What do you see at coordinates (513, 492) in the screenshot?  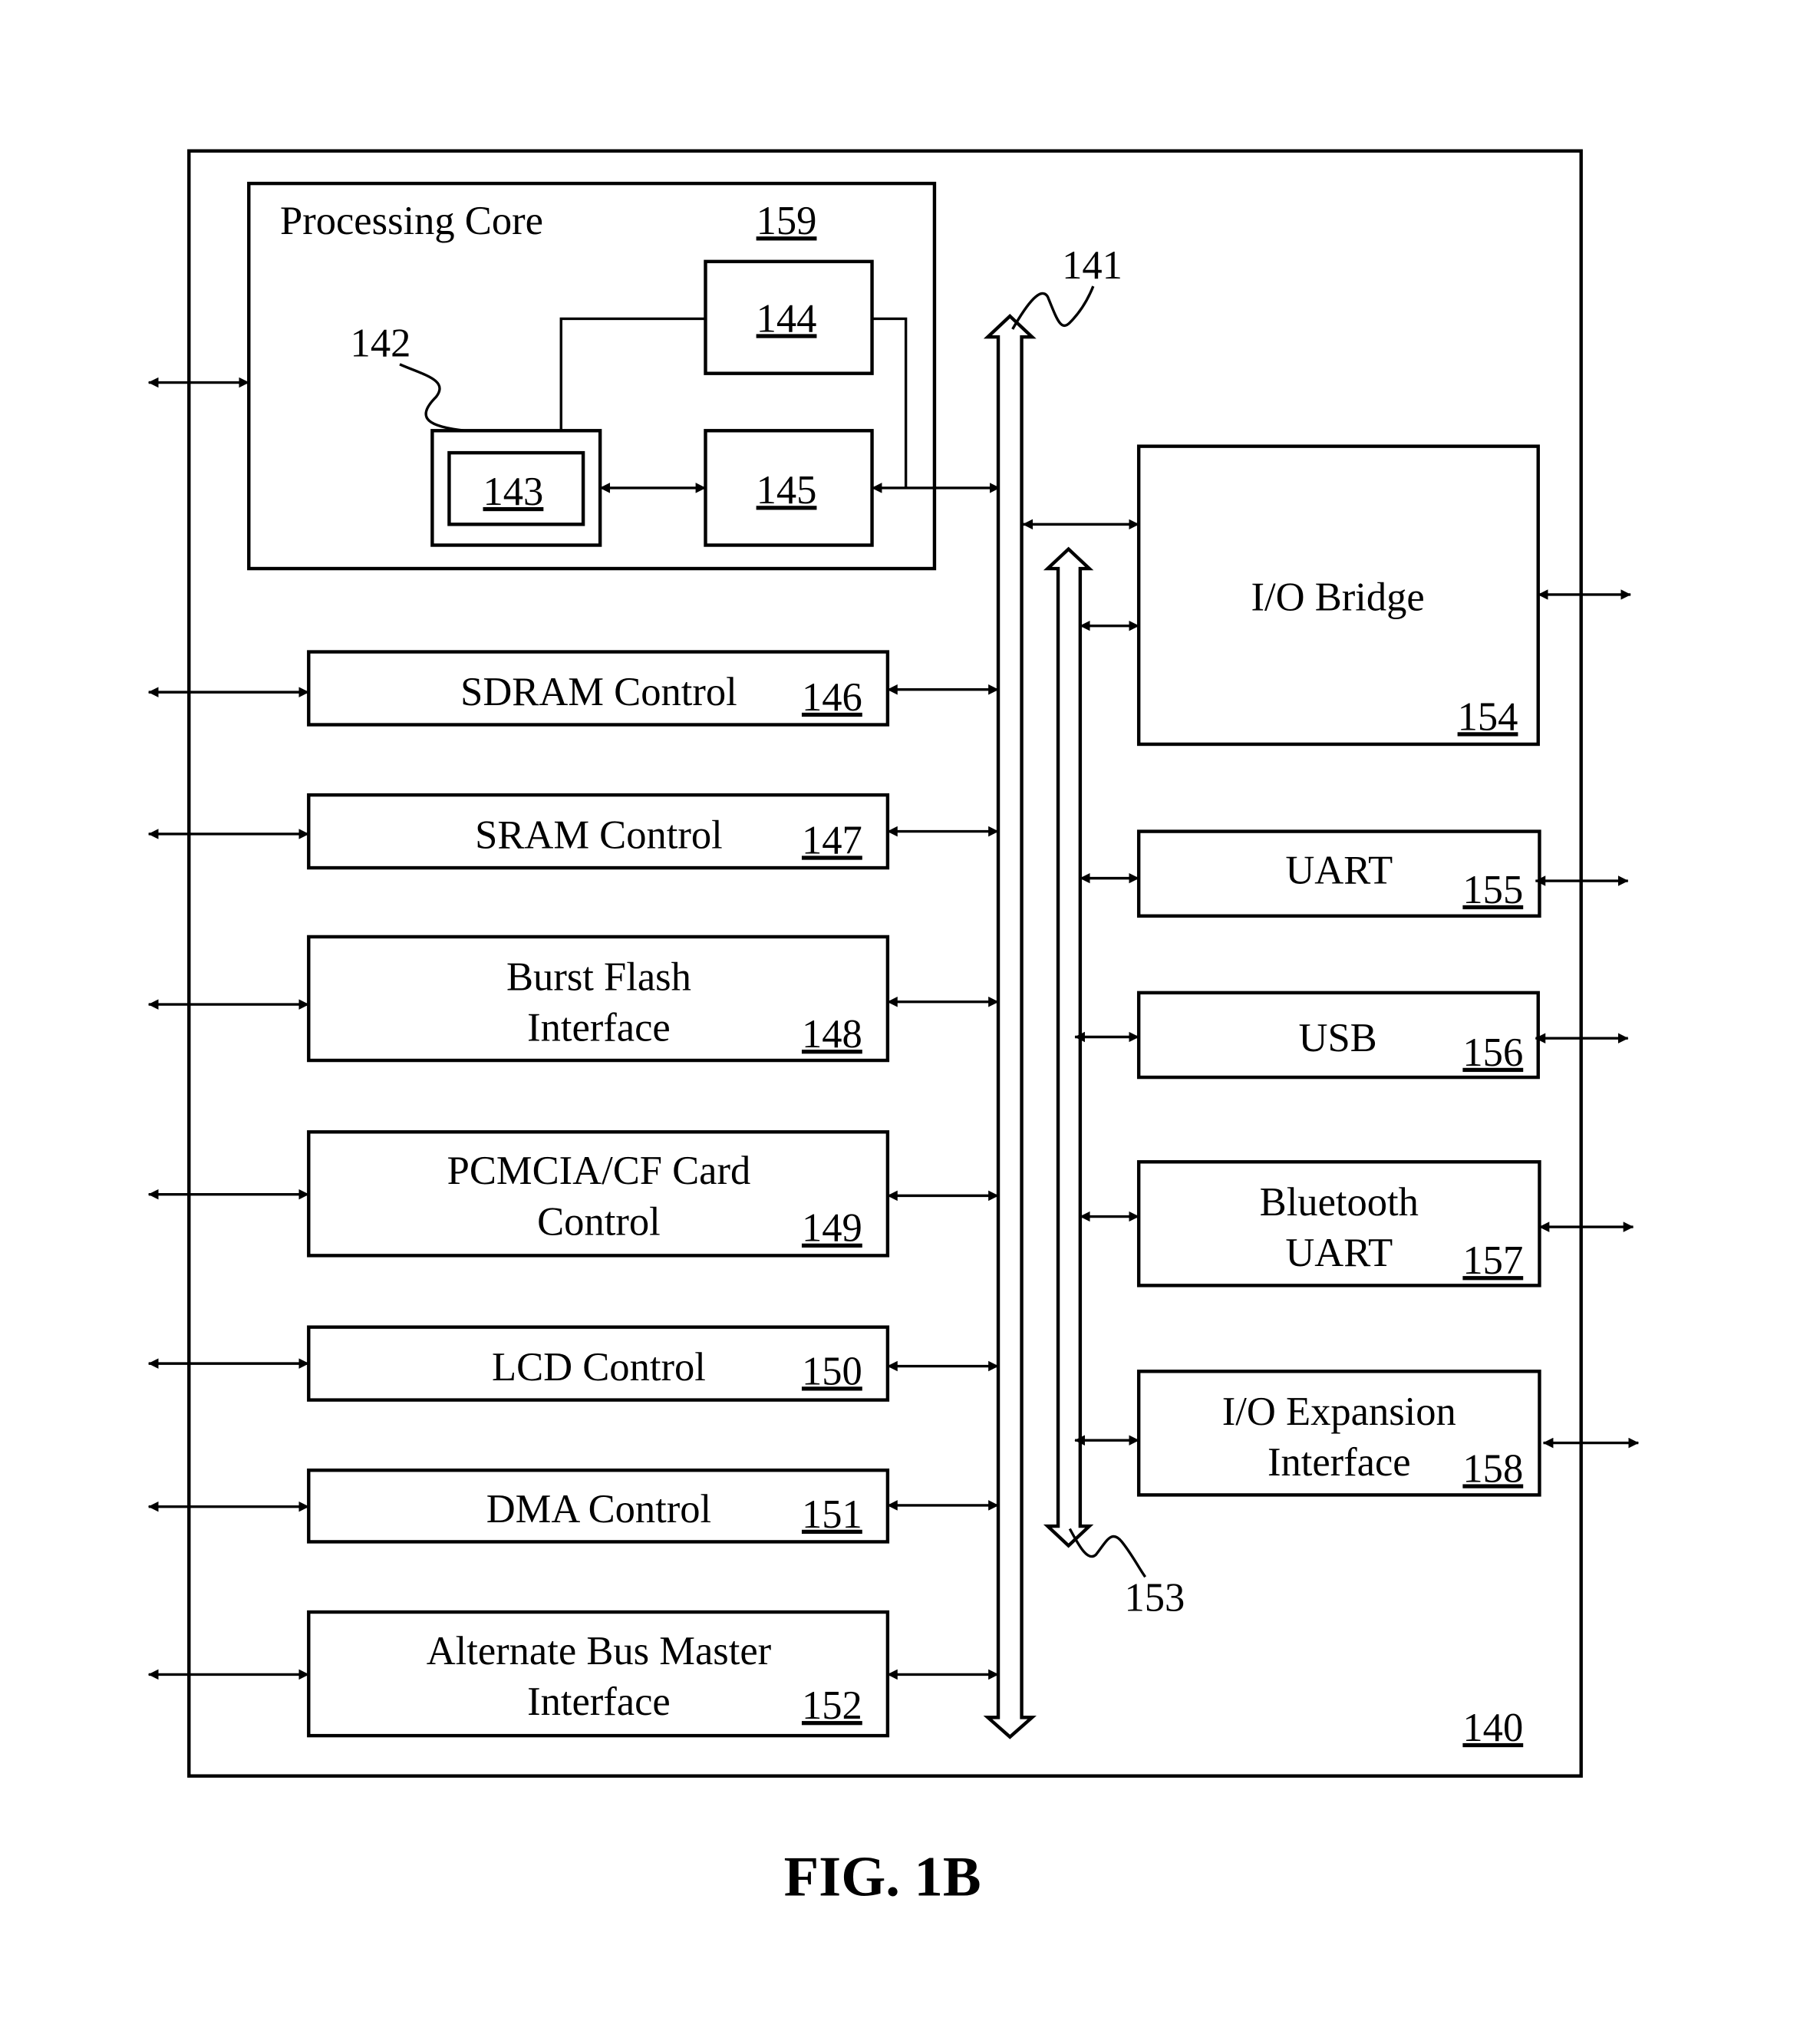 I see `block-143-ref: 143` at bounding box center [513, 492].